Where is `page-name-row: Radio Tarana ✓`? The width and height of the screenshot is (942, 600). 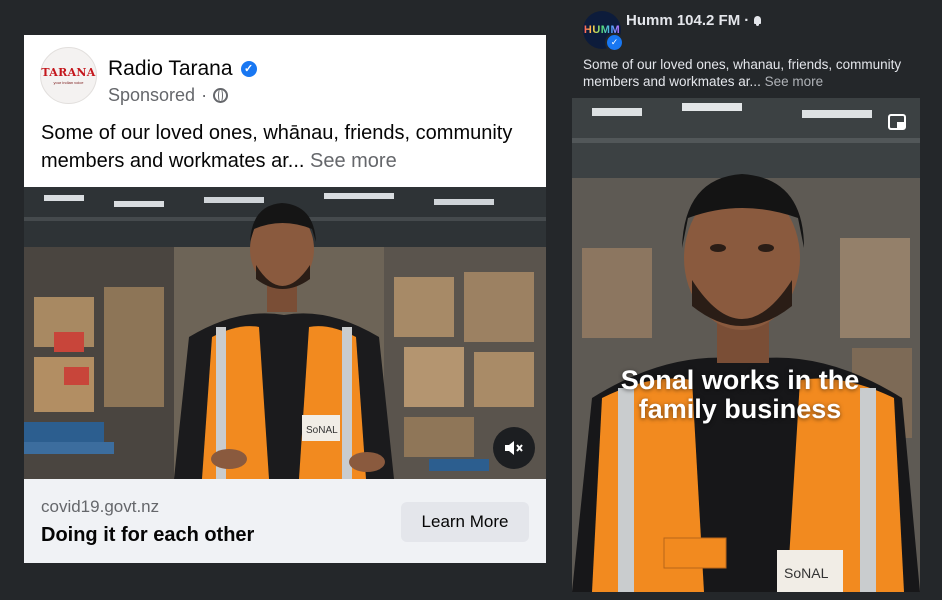 page-name-row: Radio Tarana ✓ is located at coordinates (182, 69).